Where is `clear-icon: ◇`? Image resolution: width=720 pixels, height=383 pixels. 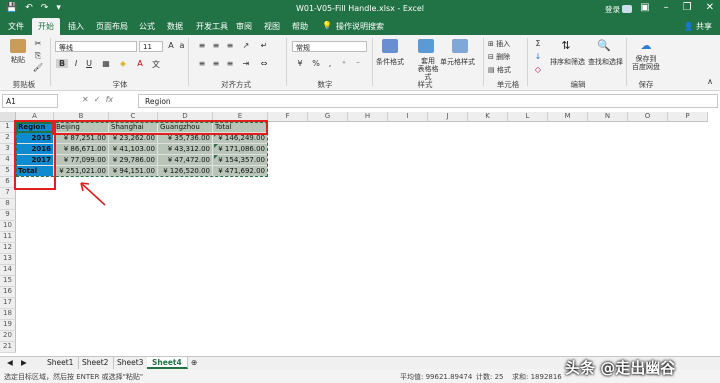
clear-icon: ◇ is located at coordinates (538, 69).